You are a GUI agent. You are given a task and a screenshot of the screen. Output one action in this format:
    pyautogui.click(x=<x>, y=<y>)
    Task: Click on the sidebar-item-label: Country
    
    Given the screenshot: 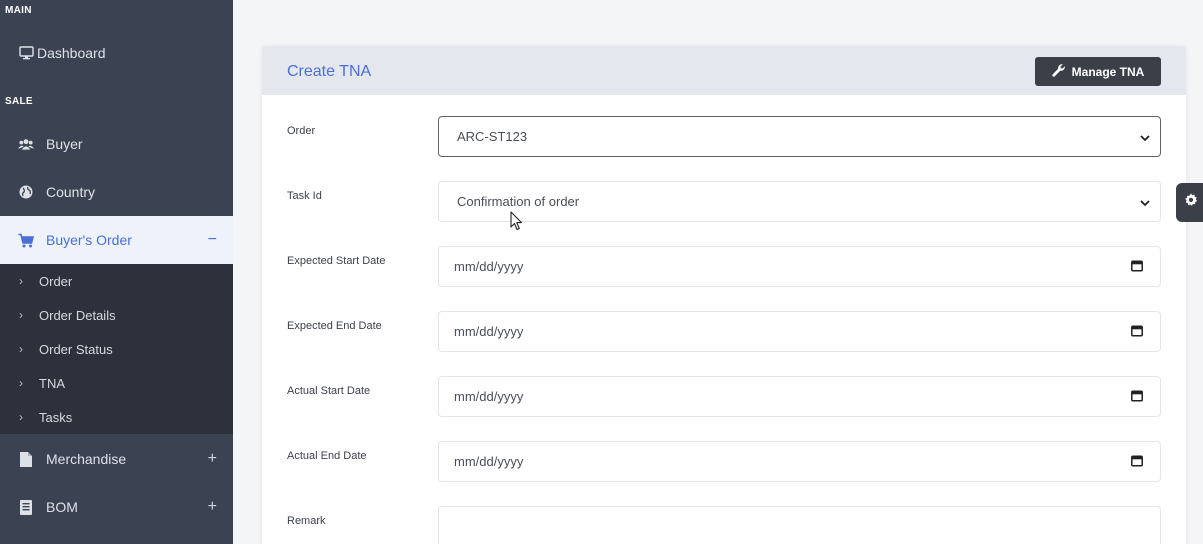 What is the action you would take?
    pyautogui.click(x=71, y=192)
    